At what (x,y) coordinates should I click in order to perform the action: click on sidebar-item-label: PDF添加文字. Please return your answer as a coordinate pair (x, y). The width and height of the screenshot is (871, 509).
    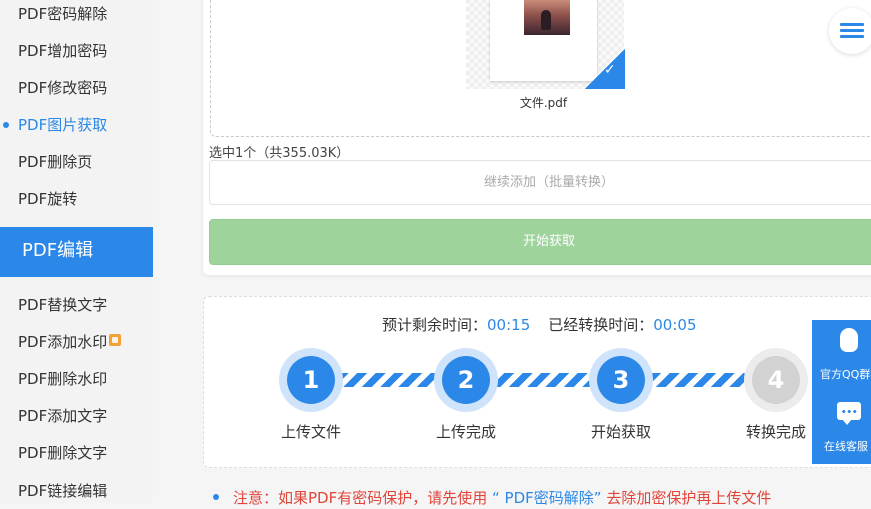
    Looking at the image, I should click on (63, 416).